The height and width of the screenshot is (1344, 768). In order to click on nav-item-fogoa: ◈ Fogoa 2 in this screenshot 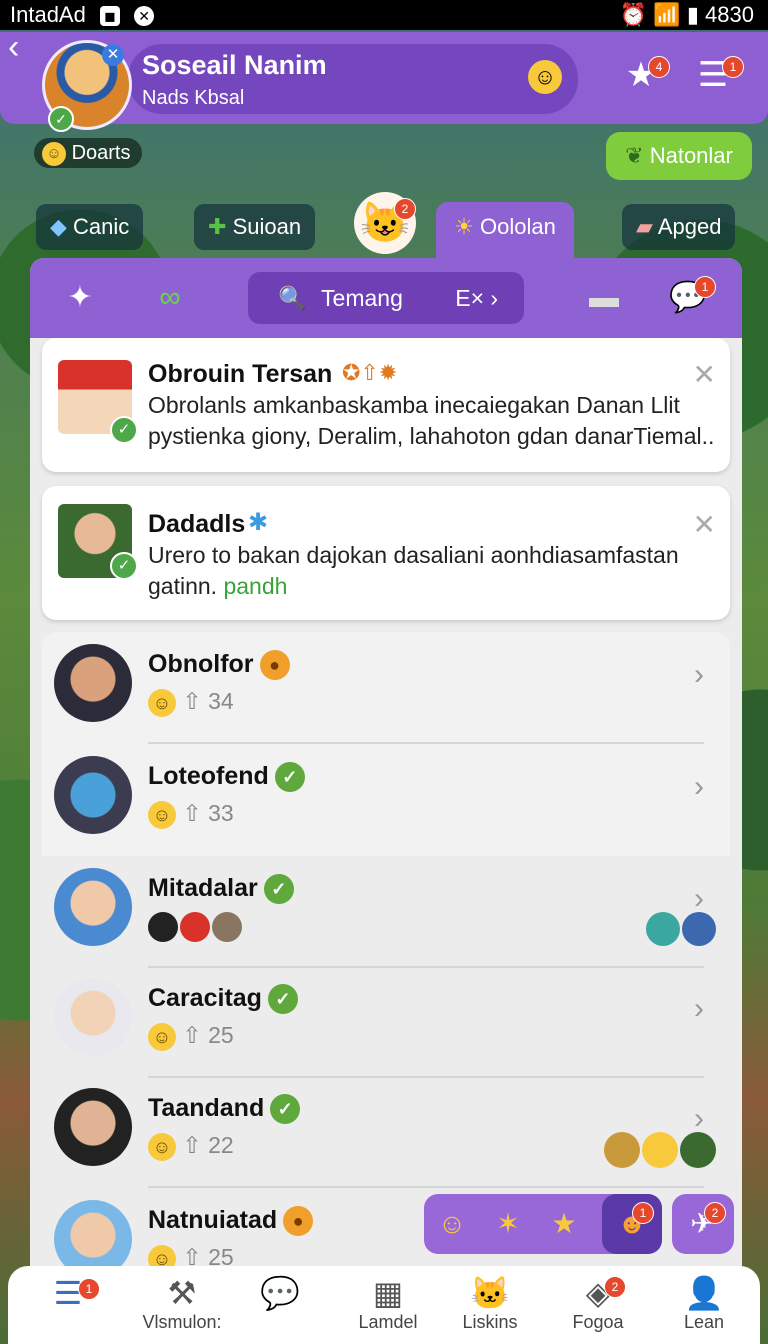, I will do `click(598, 1303)`.